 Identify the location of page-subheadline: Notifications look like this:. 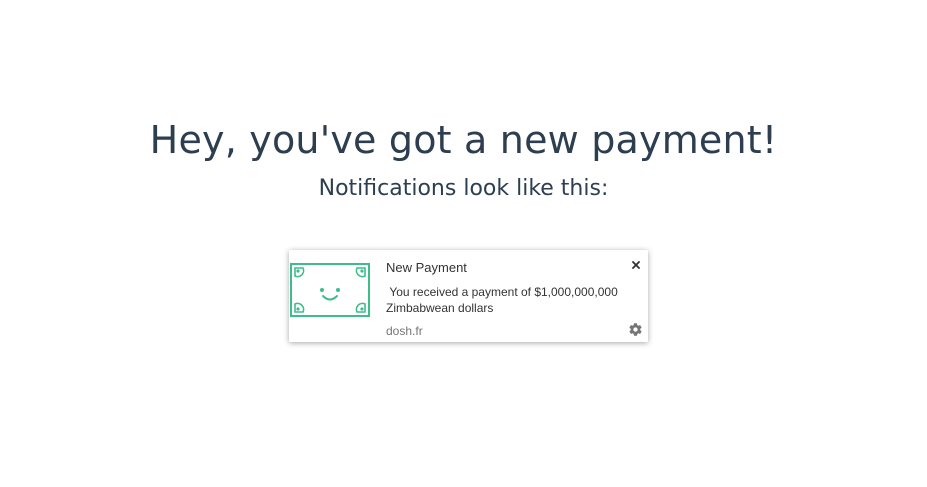
(463, 188).